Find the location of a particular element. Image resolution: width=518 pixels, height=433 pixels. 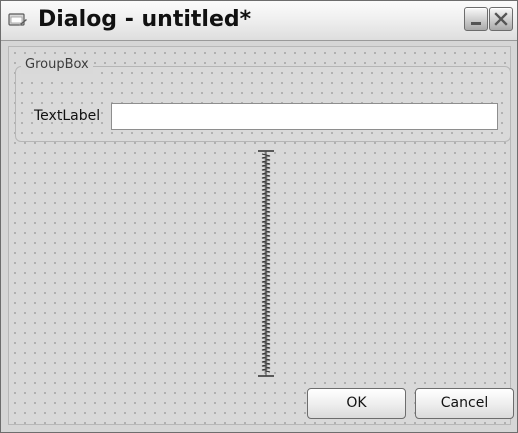

groupbox-title: GroupBox is located at coordinates (57, 65).